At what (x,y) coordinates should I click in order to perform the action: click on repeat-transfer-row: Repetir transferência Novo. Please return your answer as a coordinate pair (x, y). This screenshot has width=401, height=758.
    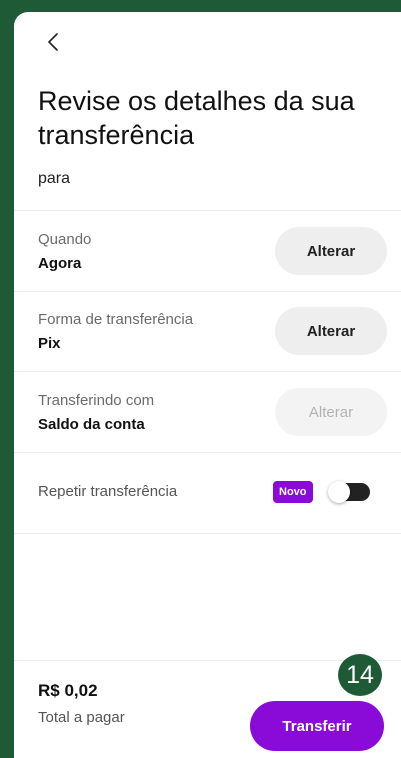
    Looking at the image, I should click on (207, 493).